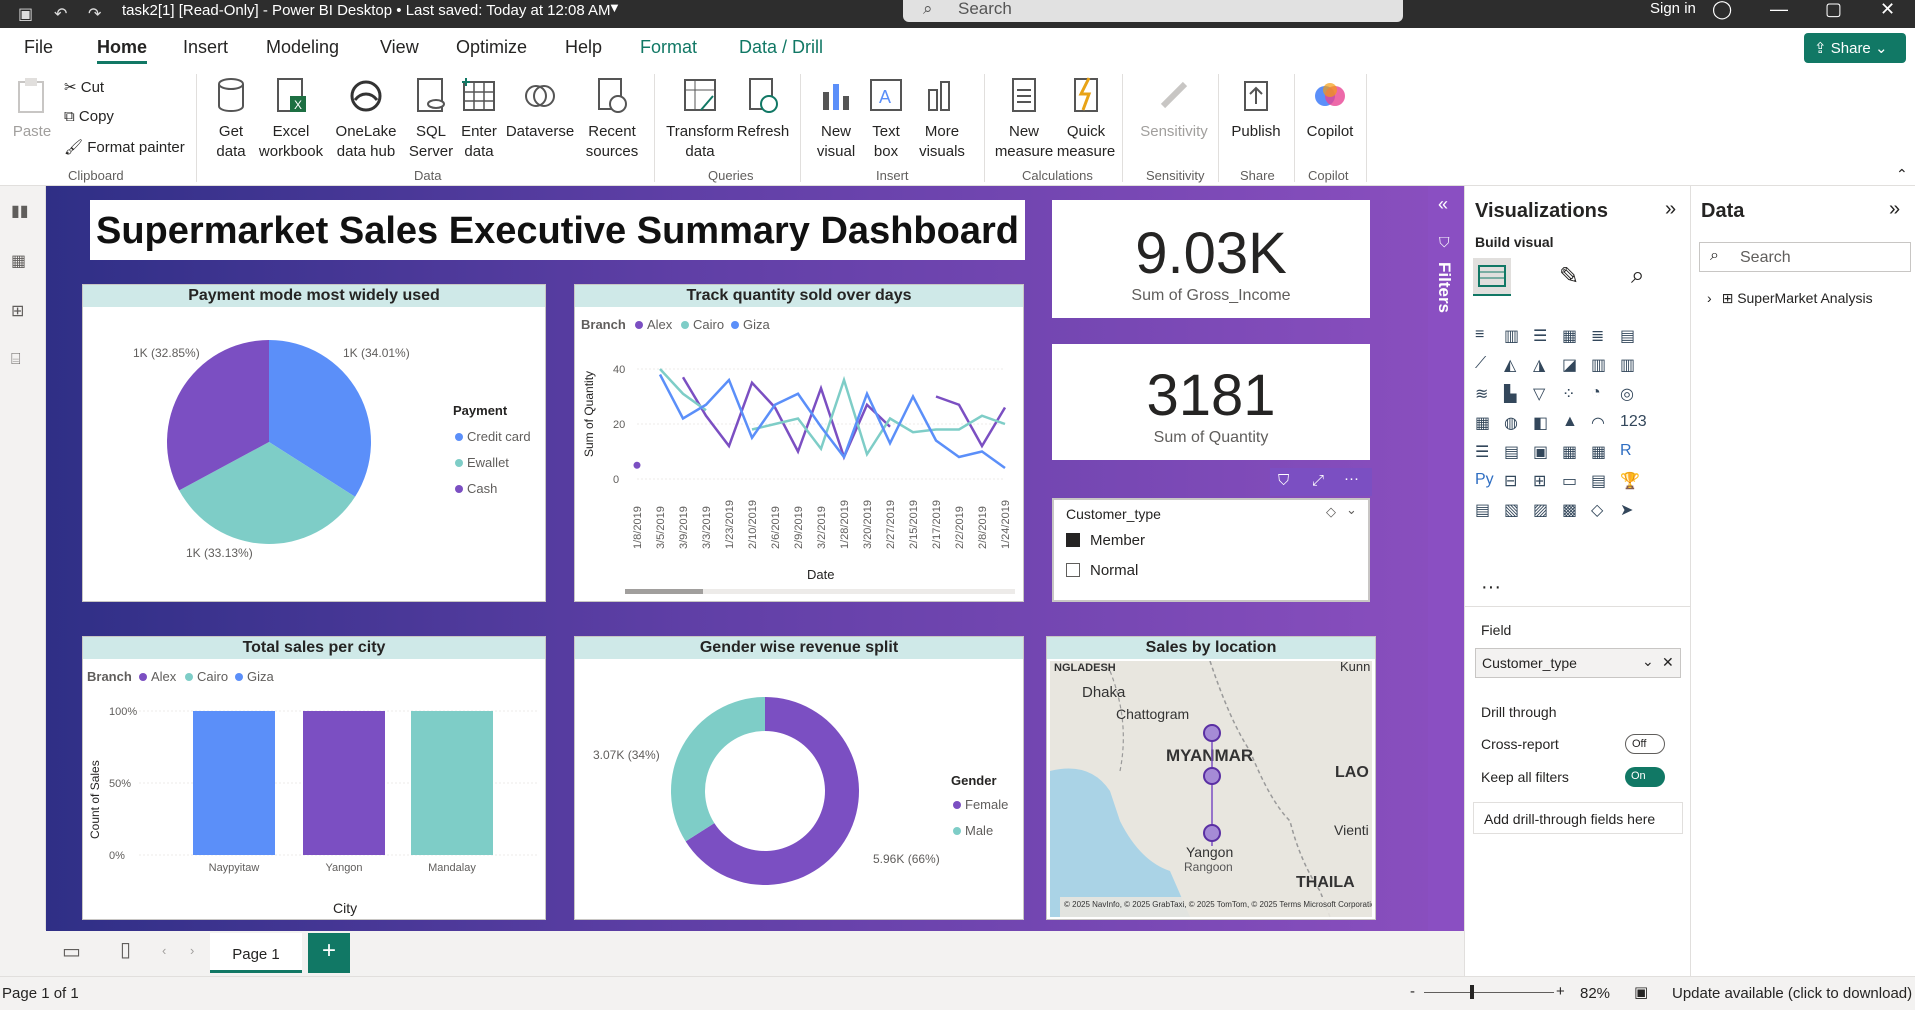  Describe the element at coordinates (1779, 10) in the screenshot. I see `minimize-icon: —` at that location.